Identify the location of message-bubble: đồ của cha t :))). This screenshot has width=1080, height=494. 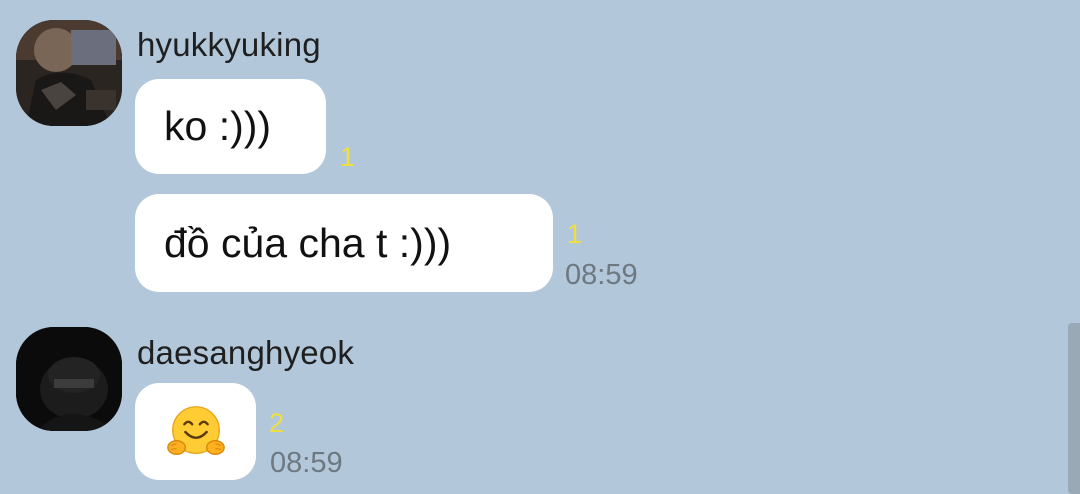
(344, 243).